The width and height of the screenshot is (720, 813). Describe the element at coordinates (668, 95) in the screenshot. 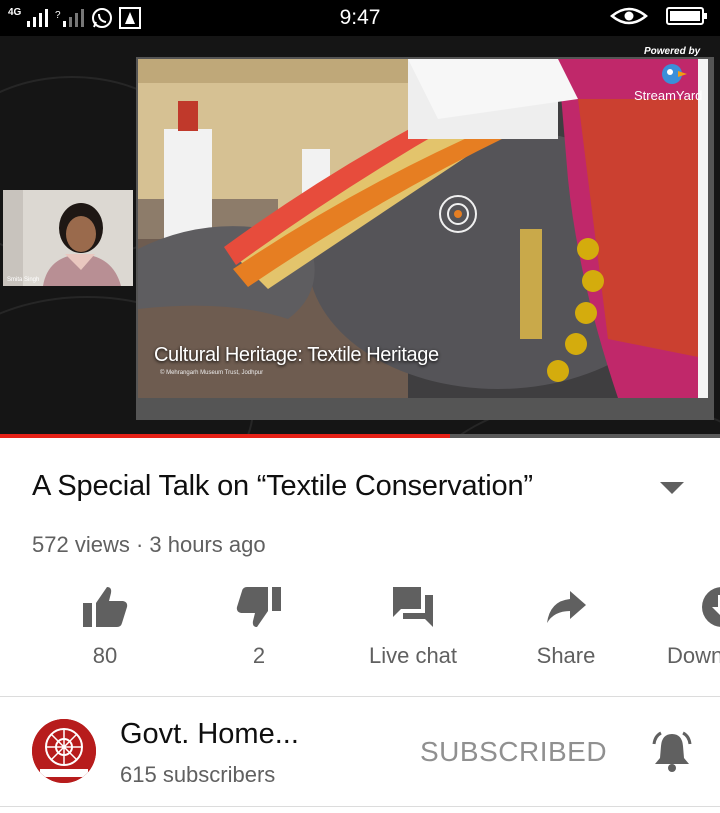

I see `brand-name: StreamYard` at that location.